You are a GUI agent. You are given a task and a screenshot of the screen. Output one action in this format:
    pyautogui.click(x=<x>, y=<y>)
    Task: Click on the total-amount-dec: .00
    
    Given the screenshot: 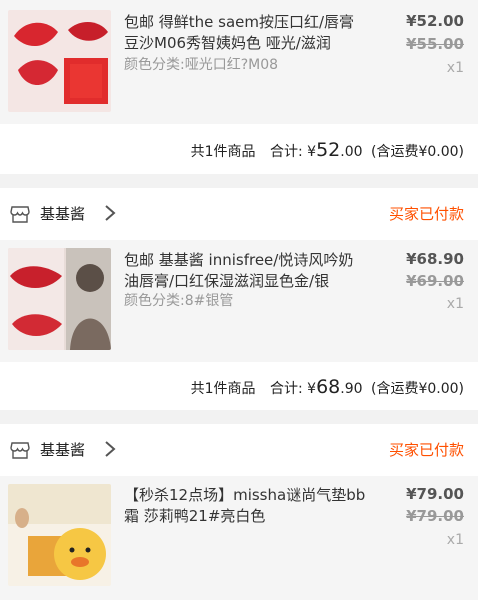 What is the action you would take?
    pyautogui.click(x=351, y=152)
    